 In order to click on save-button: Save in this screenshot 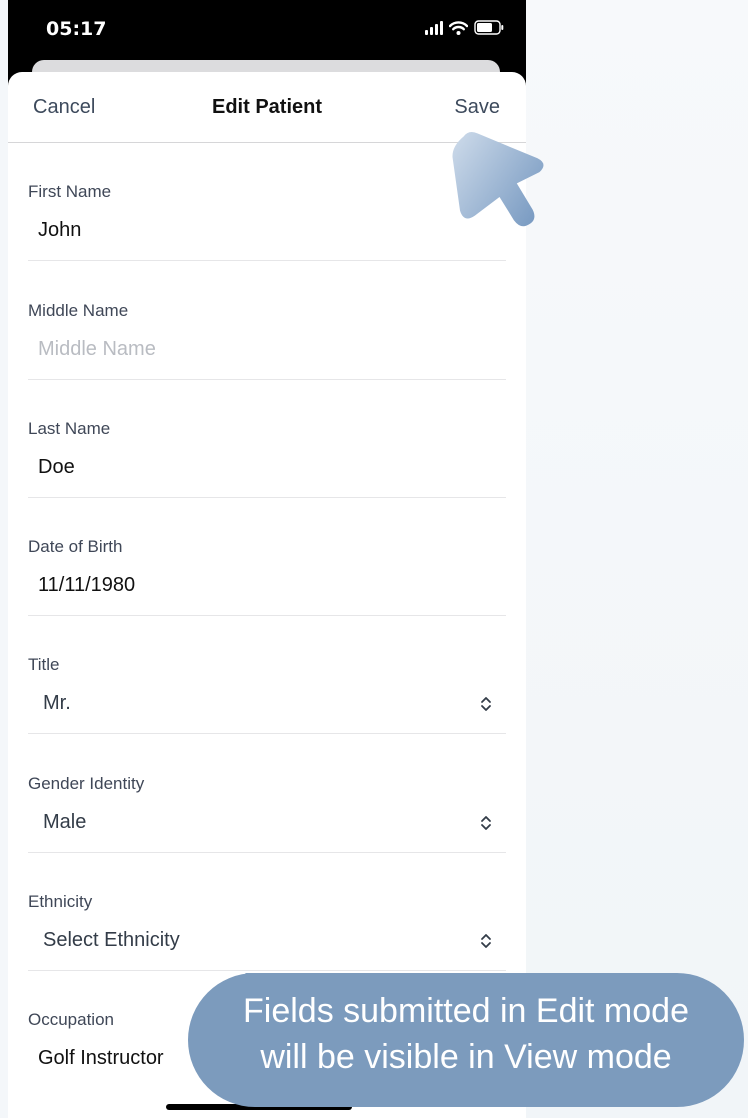, I will do `click(477, 107)`.